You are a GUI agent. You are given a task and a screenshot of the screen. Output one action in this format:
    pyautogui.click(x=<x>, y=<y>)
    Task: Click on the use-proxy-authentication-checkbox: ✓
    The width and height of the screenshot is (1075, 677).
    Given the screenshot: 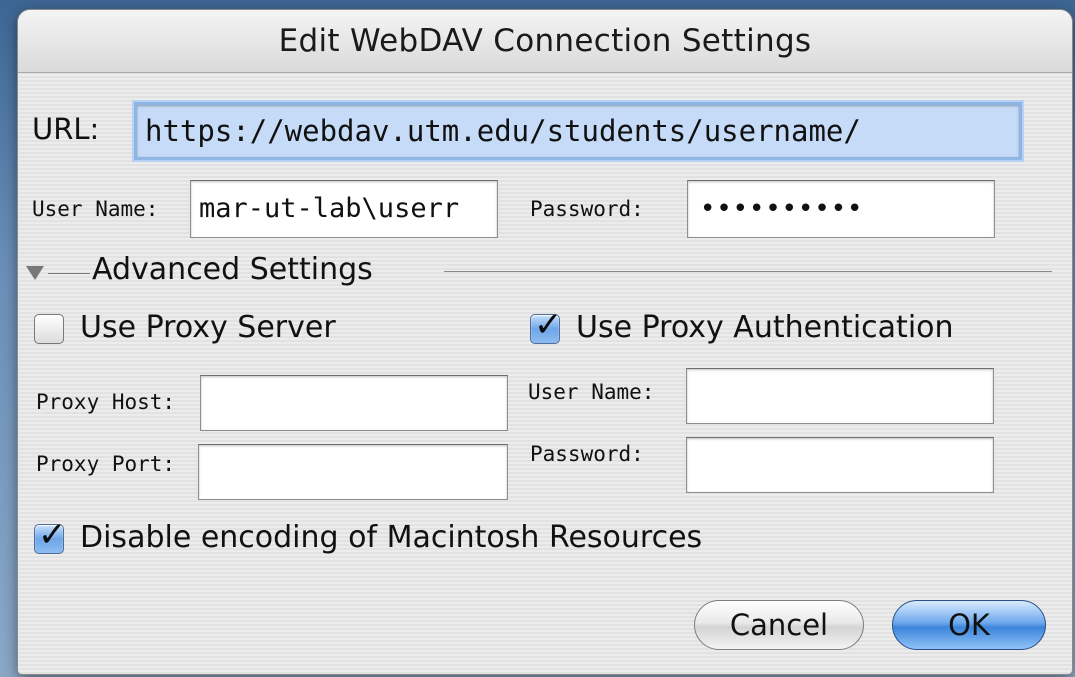 What is the action you would take?
    pyautogui.click(x=546, y=325)
    